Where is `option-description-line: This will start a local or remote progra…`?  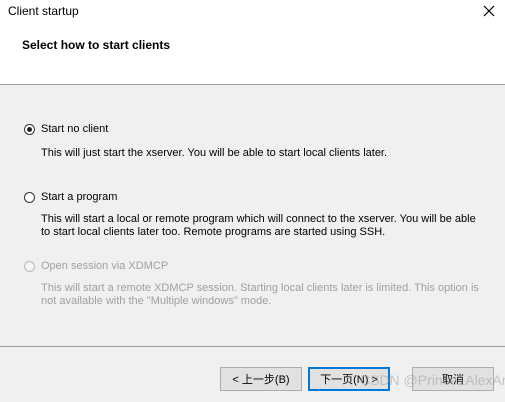
option-description-line: This will start a local or remote progra… is located at coordinates (258, 219).